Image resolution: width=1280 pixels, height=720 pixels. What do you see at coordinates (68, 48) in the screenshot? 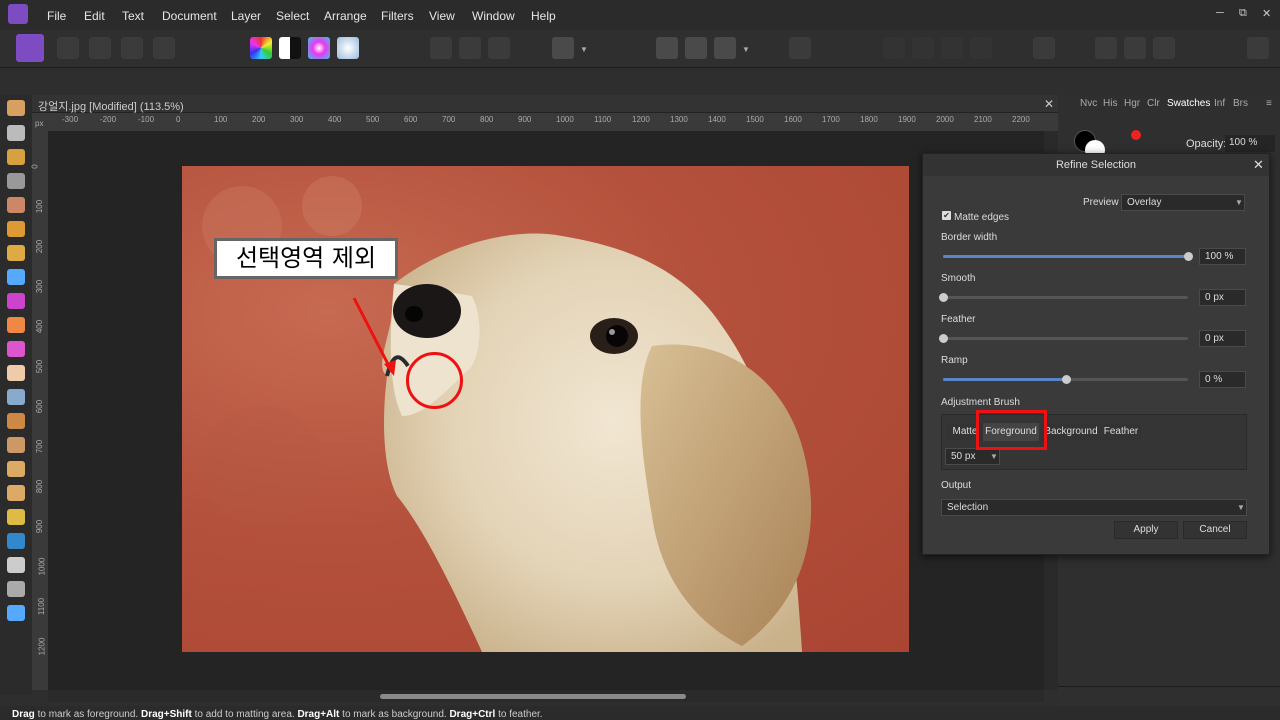
I see `liquify-persona-icon` at bounding box center [68, 48].